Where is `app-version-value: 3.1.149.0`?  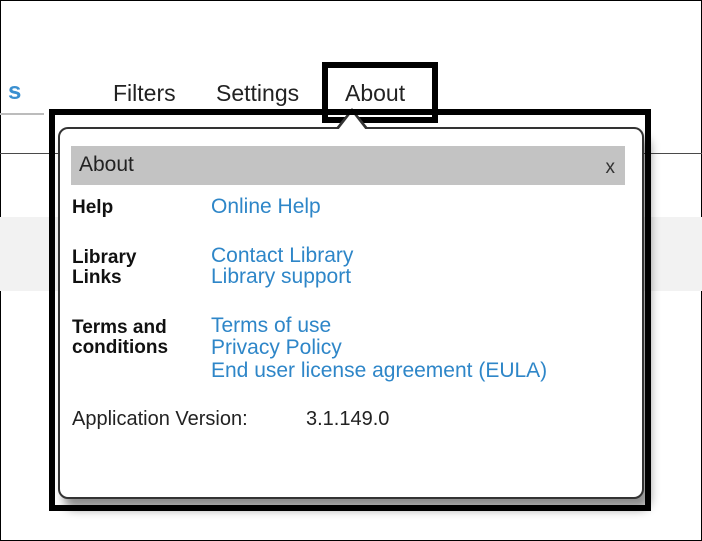
app-version-value: 3.1.149.0 is located at coordinates (348, 419).